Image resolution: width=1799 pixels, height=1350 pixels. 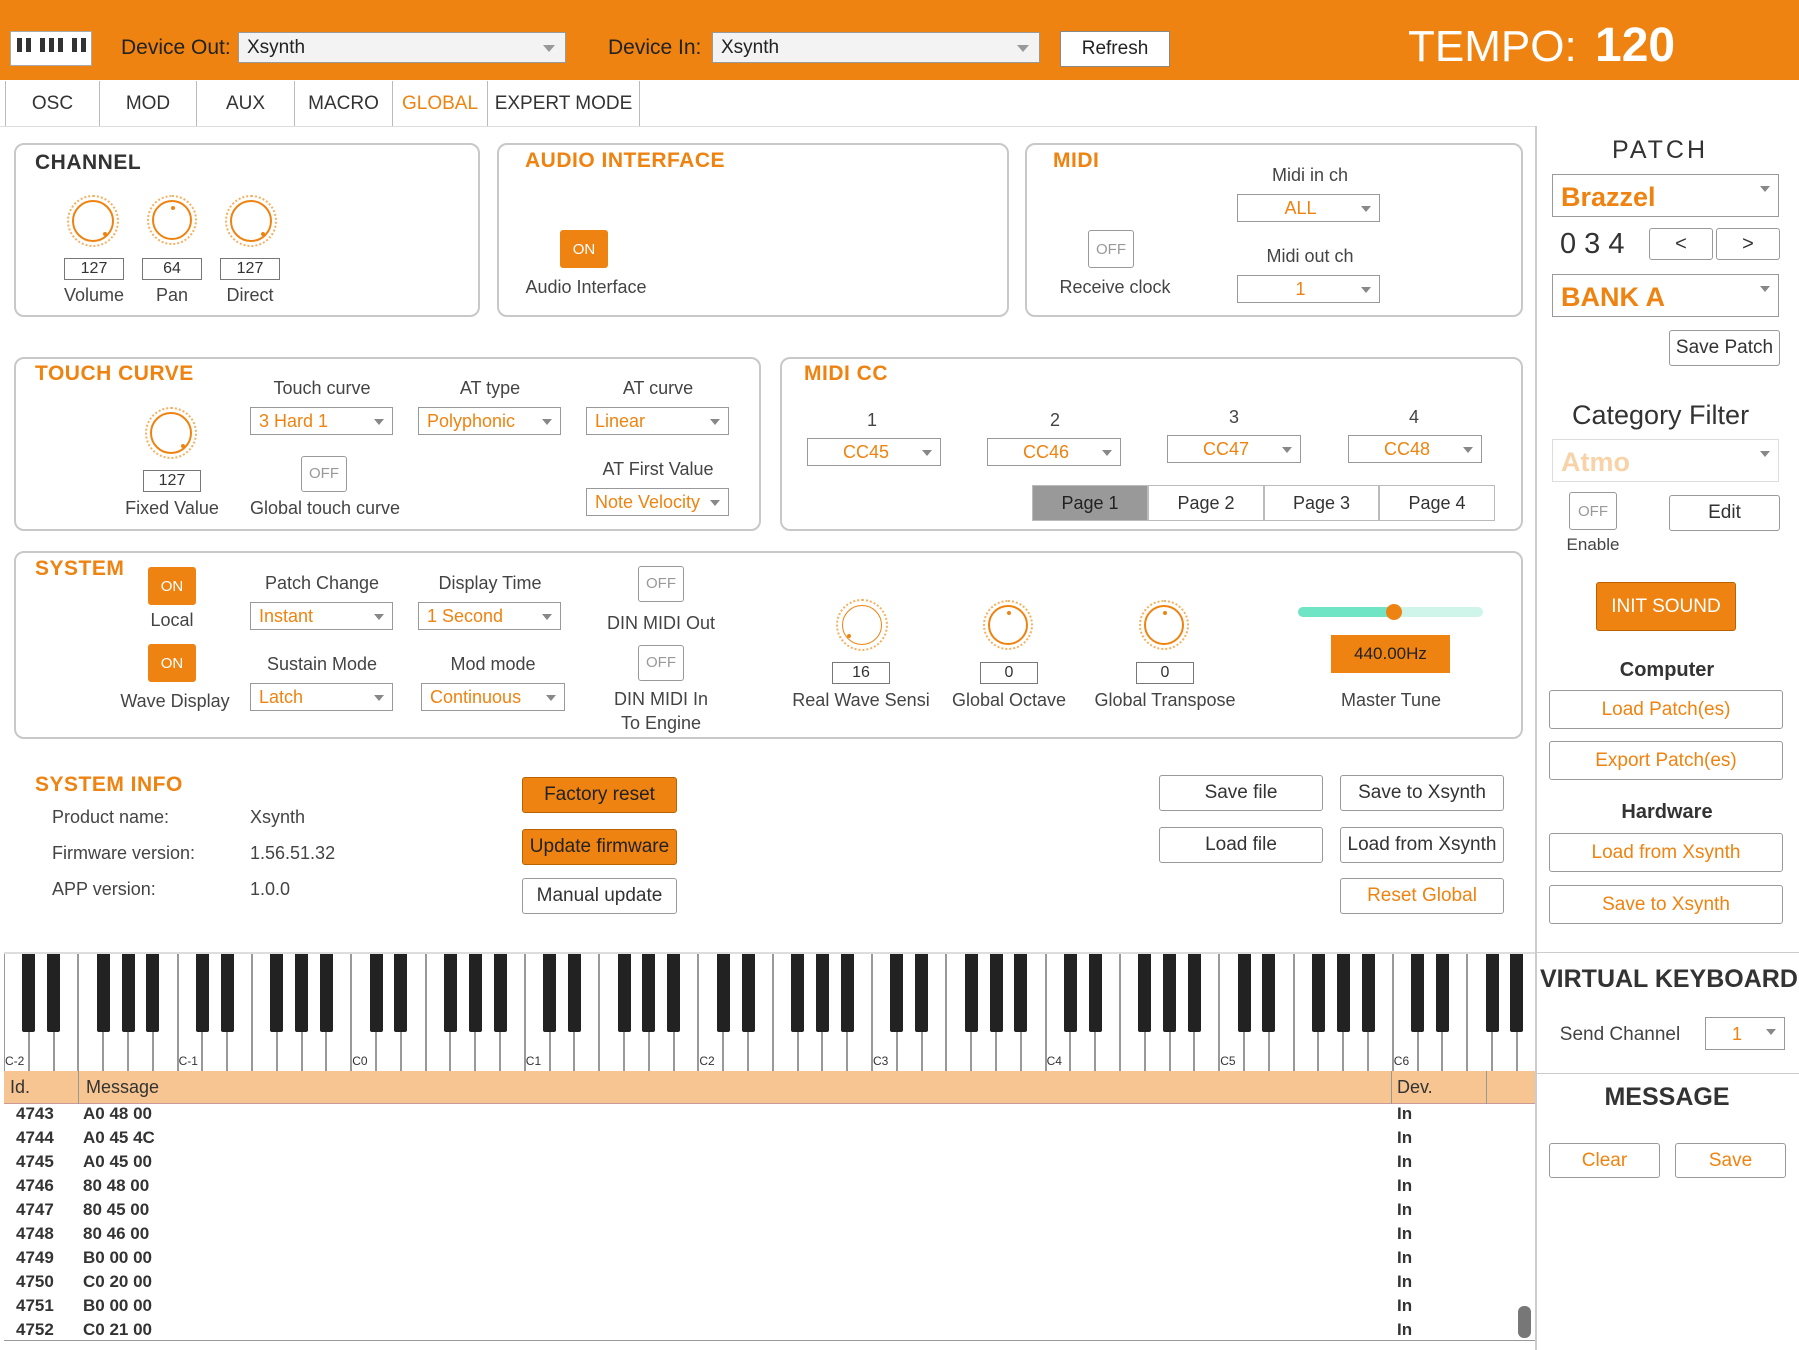 I want to click on load-file-button: Load file, so click(x=1241, y=845).